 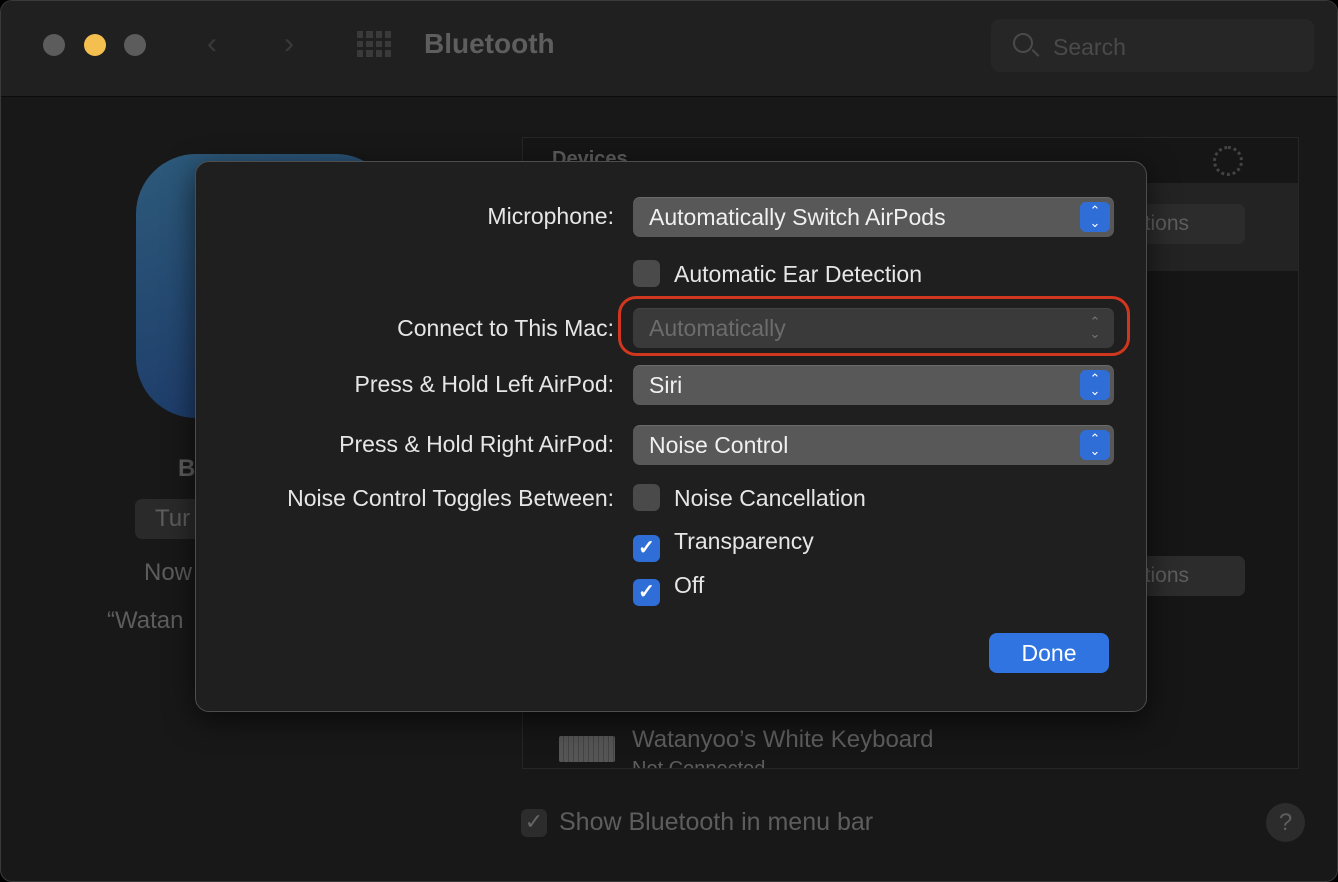 What do you see at coordinates (770, 498) in the screenshot?
I see `noise-option-label: Noise Cancellation` at bounding box center [770, 498].